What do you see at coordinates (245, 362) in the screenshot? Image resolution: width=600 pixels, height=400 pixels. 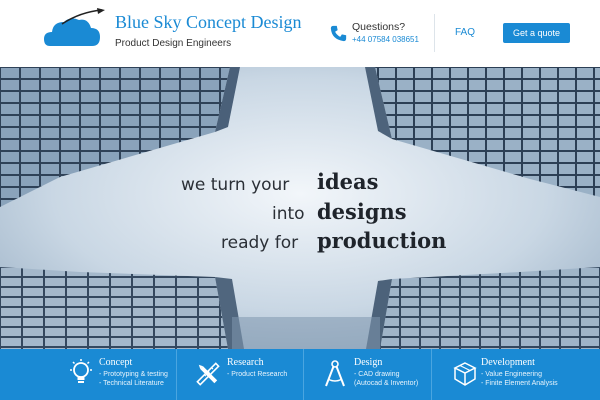 I see `service-research-title: Research` at bounding box center [245, 362].